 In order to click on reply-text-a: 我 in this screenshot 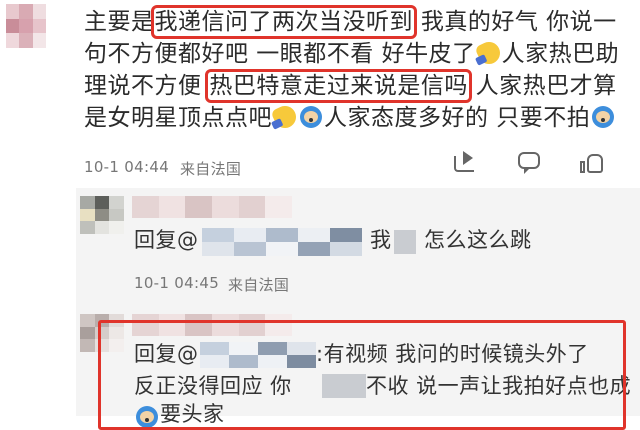, I will do `click(381, 240)`.